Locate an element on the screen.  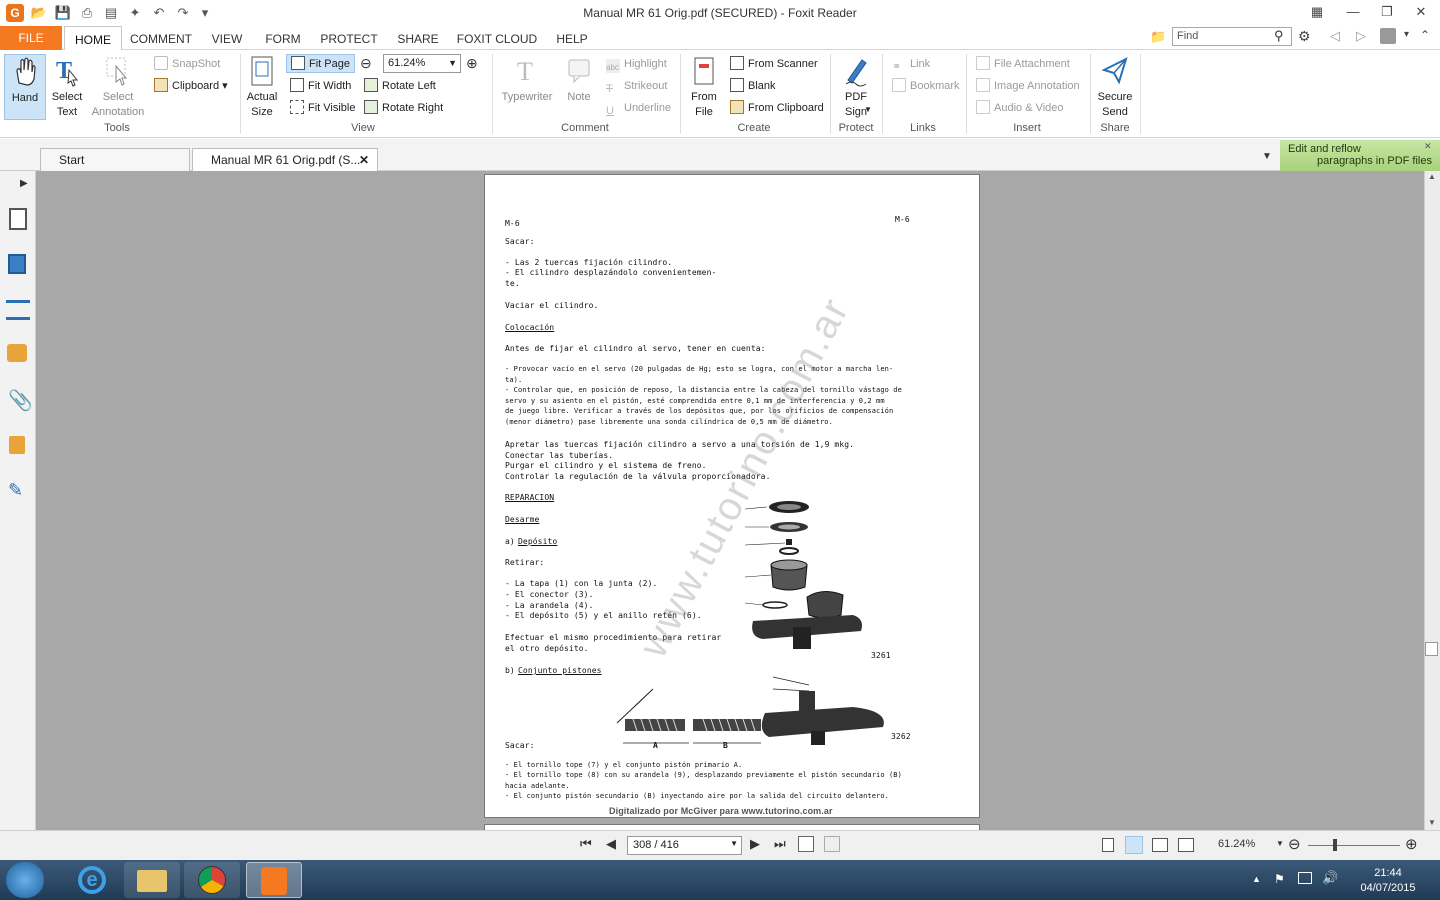
highlight-button: abc Highlight is located at coordinates (636, 64).